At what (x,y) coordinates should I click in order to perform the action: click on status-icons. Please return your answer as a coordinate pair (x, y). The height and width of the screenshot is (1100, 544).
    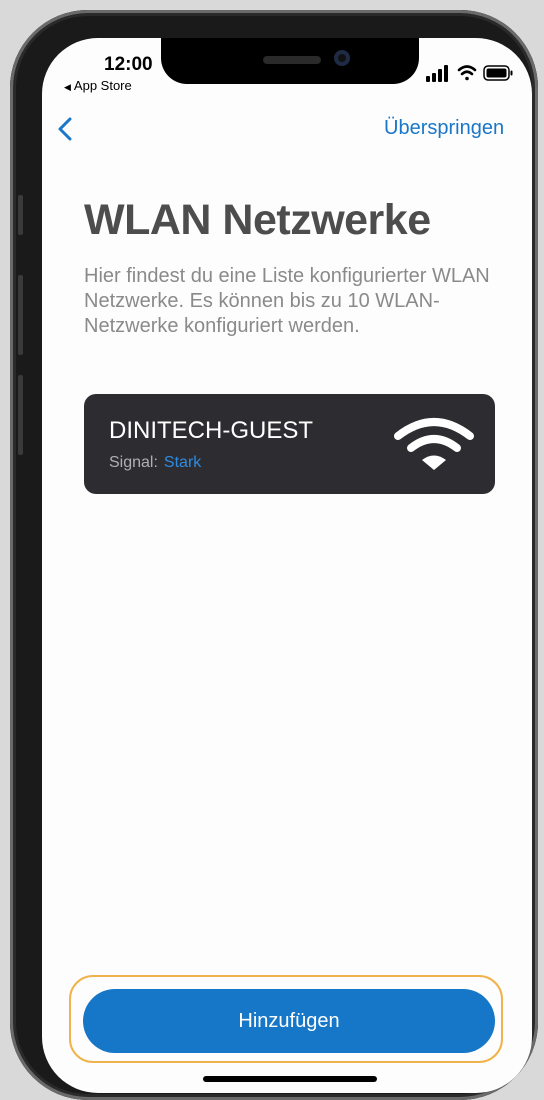
    Looking at the image, I should click on (471, 75).